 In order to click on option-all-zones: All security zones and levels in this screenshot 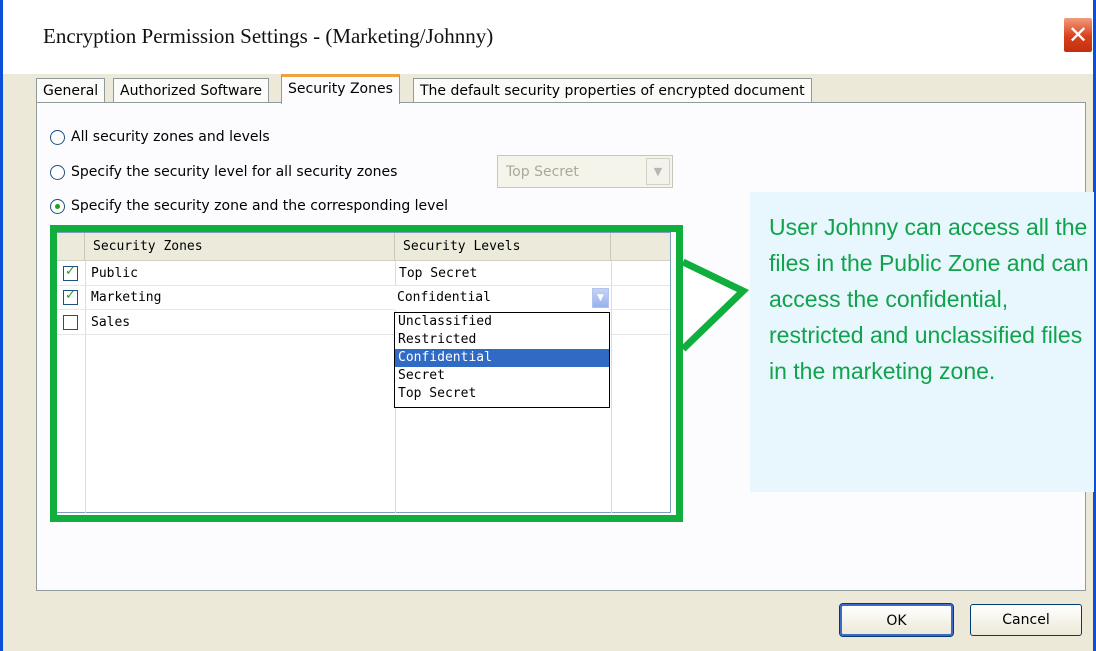, I will do `click(160, 137)`.